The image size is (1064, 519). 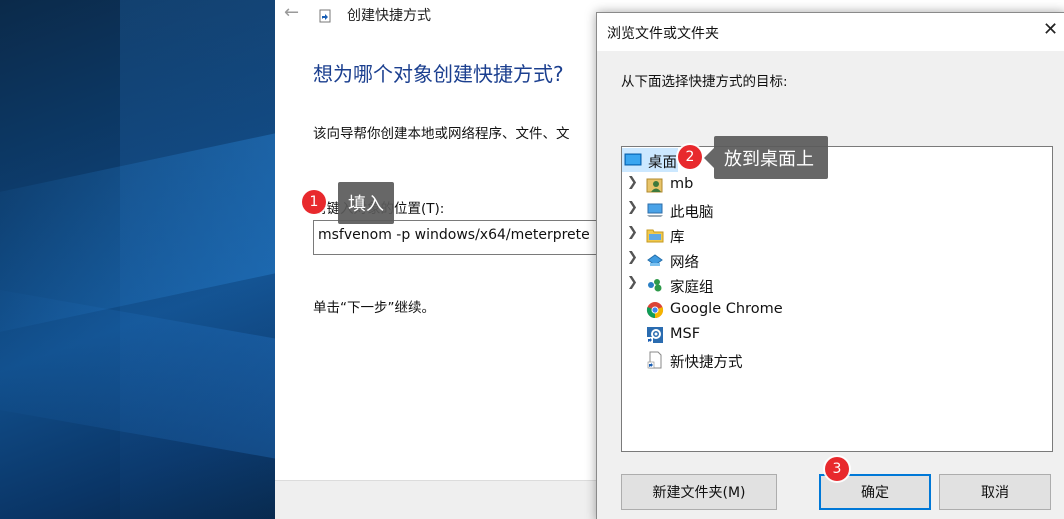 I want to click on wizard-title: 创建快捷方式, so click(x=389, y=16).